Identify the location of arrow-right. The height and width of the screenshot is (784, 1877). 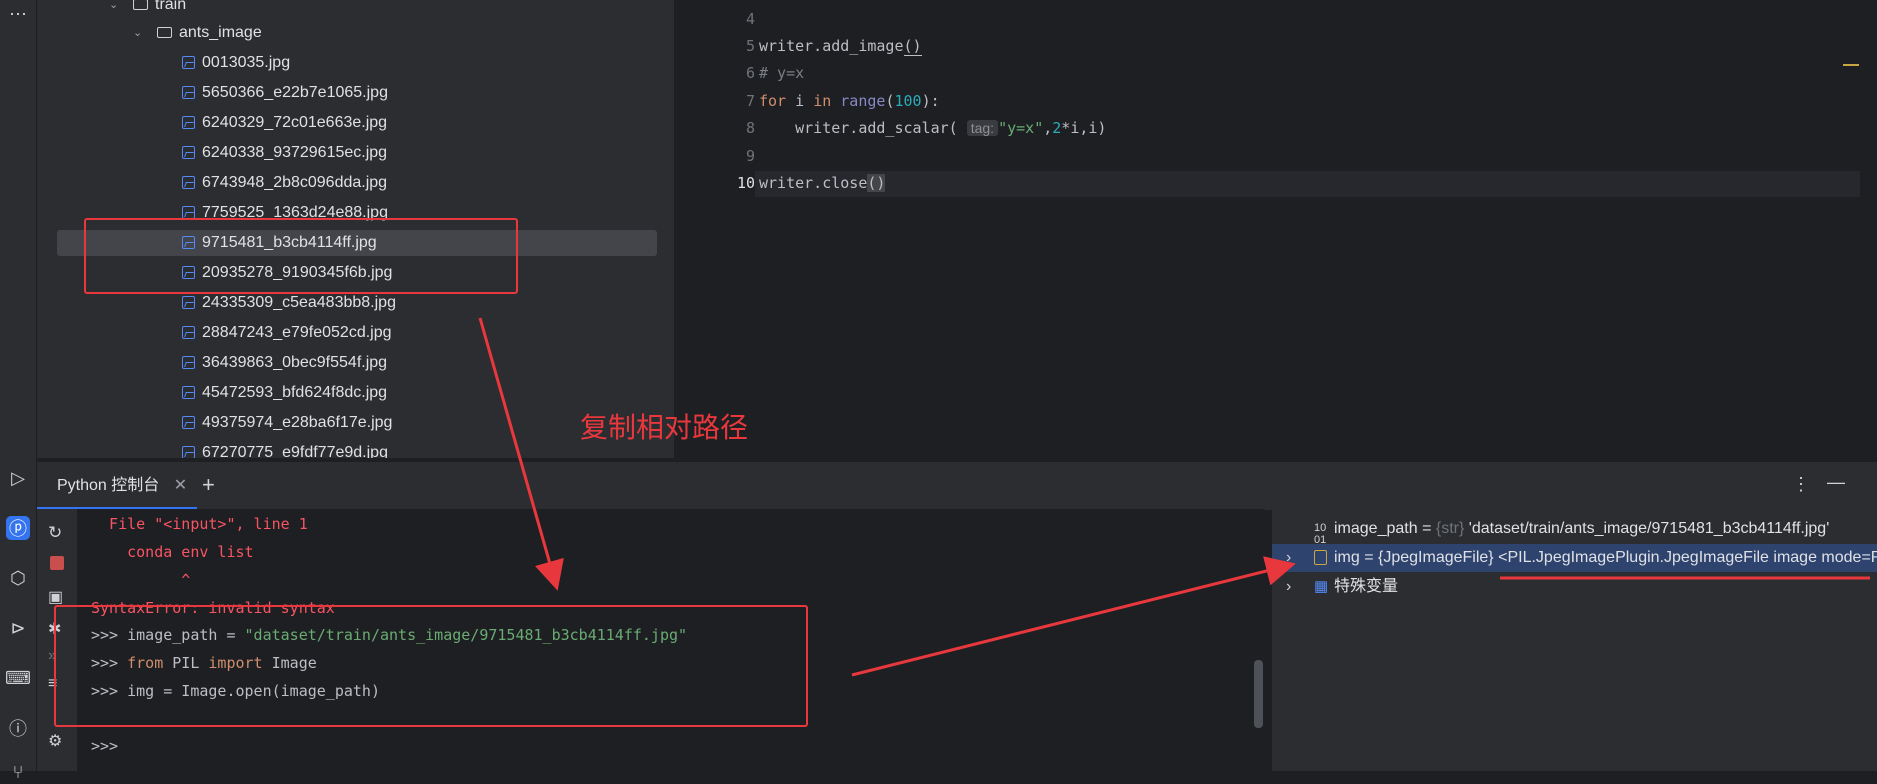
(1073, 616).